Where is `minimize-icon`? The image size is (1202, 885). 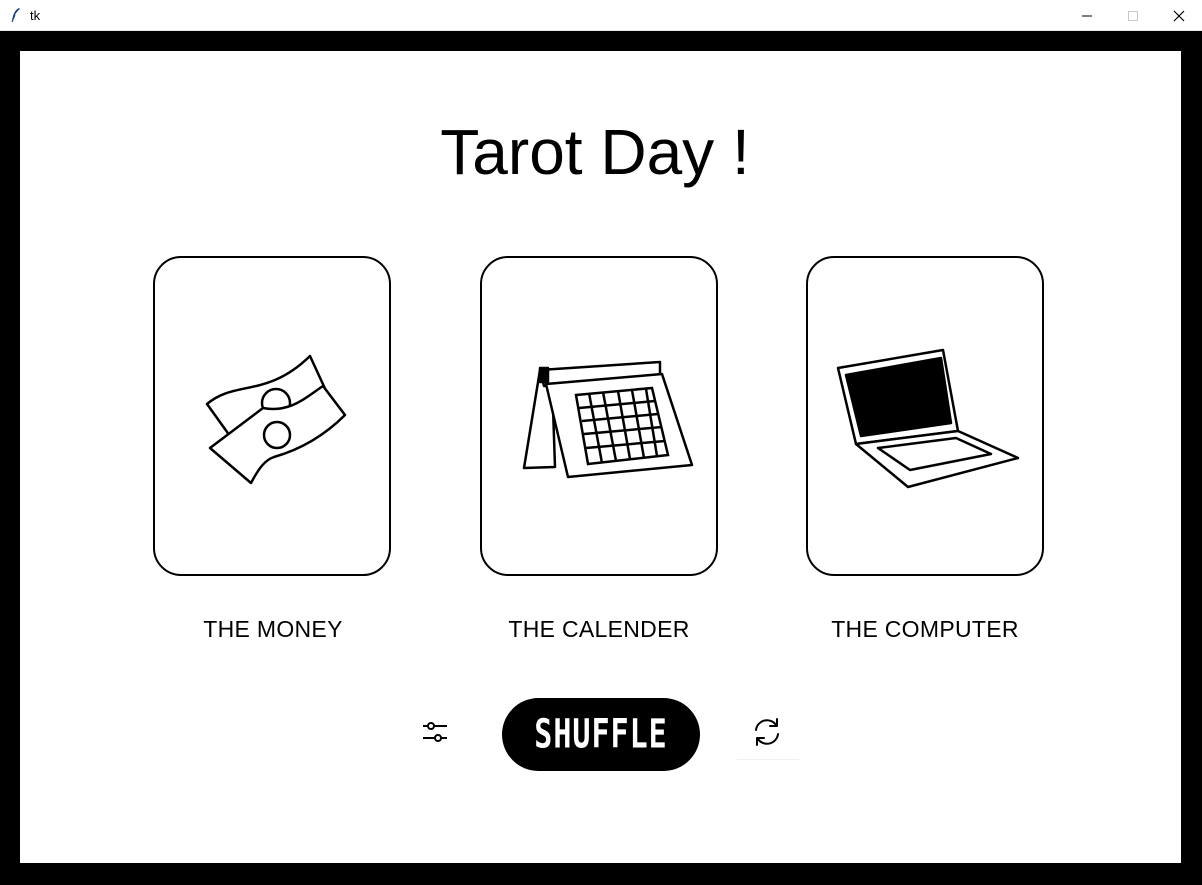
minimize-icon is located at coordinates (1087, 16).